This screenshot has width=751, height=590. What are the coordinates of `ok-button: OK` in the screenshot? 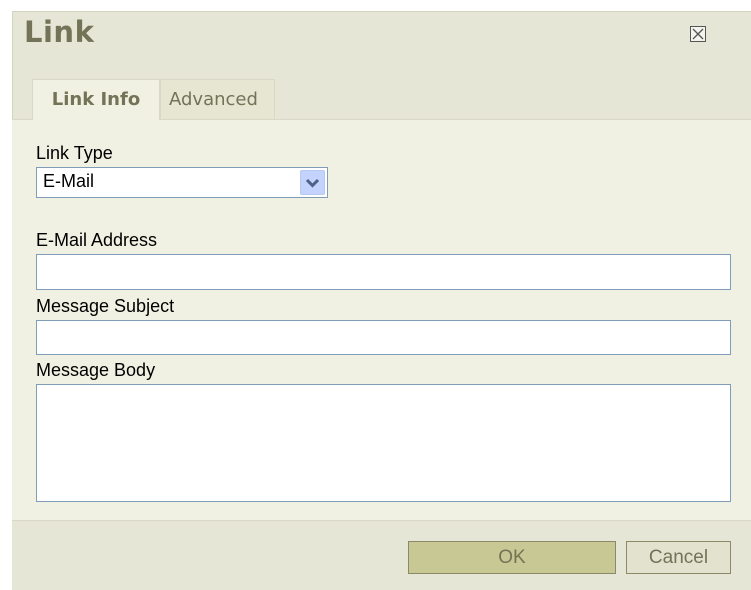 It's located at (512, 557).